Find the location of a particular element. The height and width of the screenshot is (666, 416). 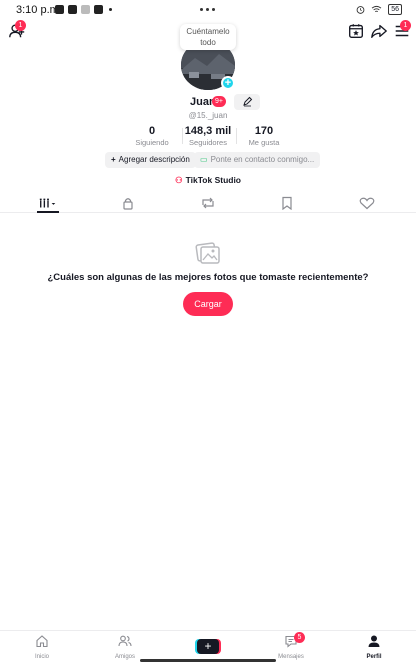

stat-following: 0 Siguiendo is located at coordinates (152, 136).